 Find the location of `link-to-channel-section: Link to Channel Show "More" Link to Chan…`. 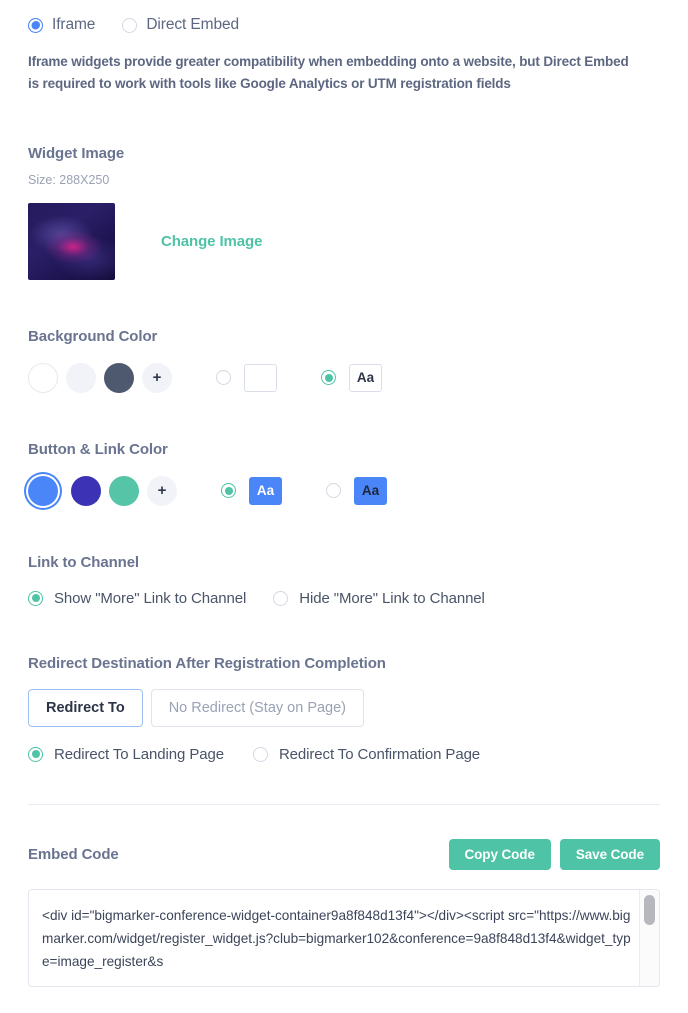

link-to-channel-section: Link to Channel Show "More" Link to Chan… is located at coordinates (344, 580).